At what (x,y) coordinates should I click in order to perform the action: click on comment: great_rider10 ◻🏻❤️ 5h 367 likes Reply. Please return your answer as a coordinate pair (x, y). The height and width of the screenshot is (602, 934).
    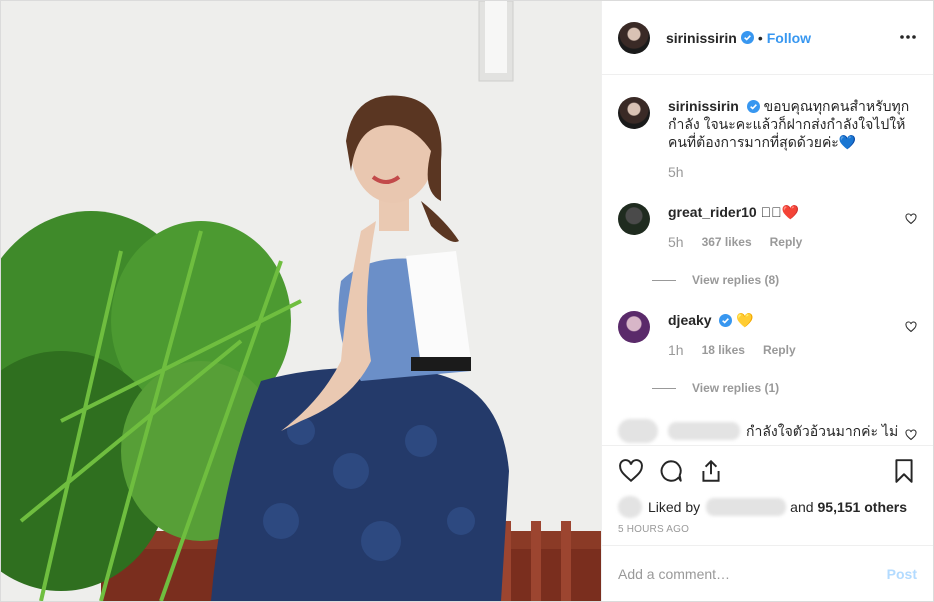
    Looking at the image, I should click on (767, 227).